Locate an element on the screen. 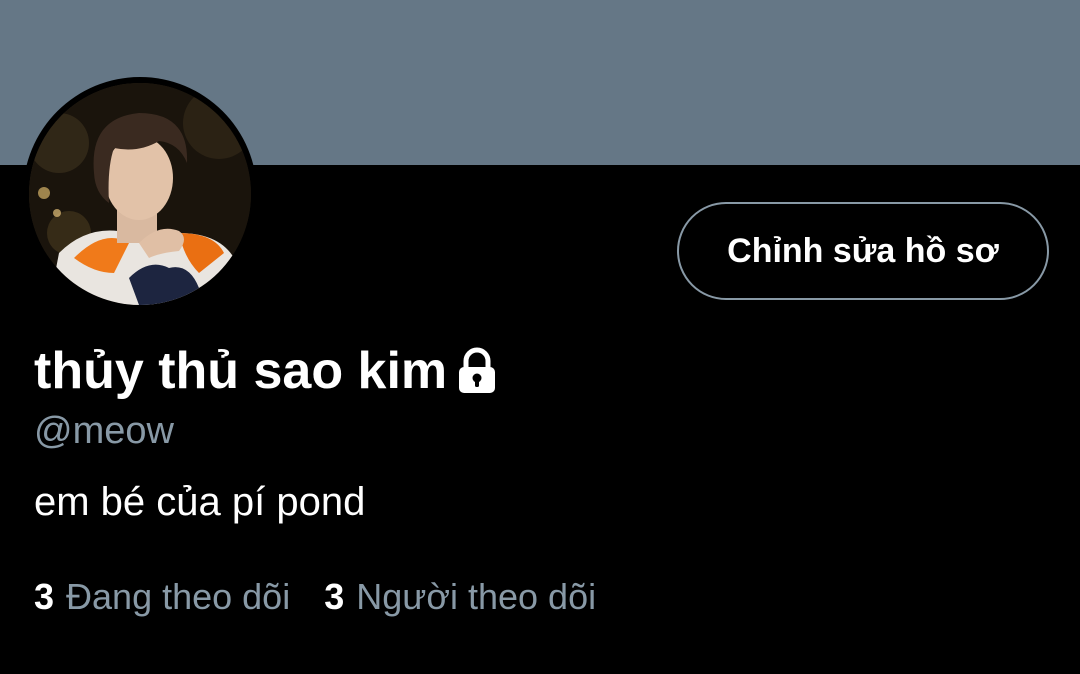  profile-bio: em bé của pí pond is located at coordinates (200, 502).